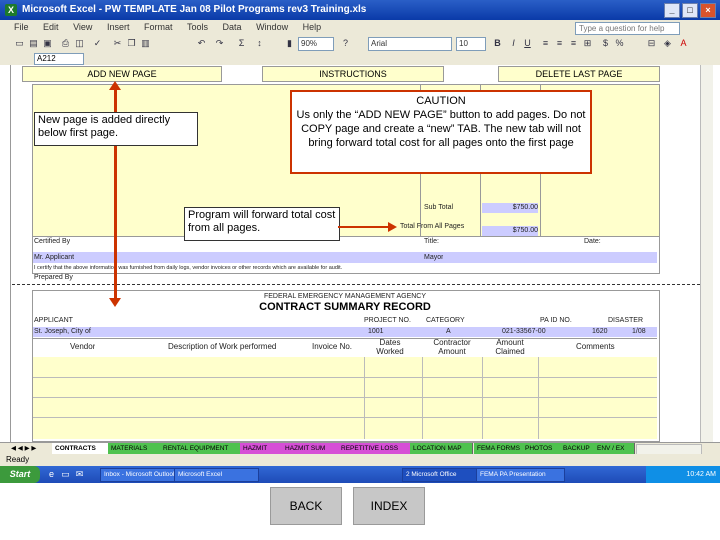 This screenshot has width=720, height=540. What do you see at coordinates (600, 331) in the screenshot?
I see `value-disaster: 1620` at bounding box center [600, 331].